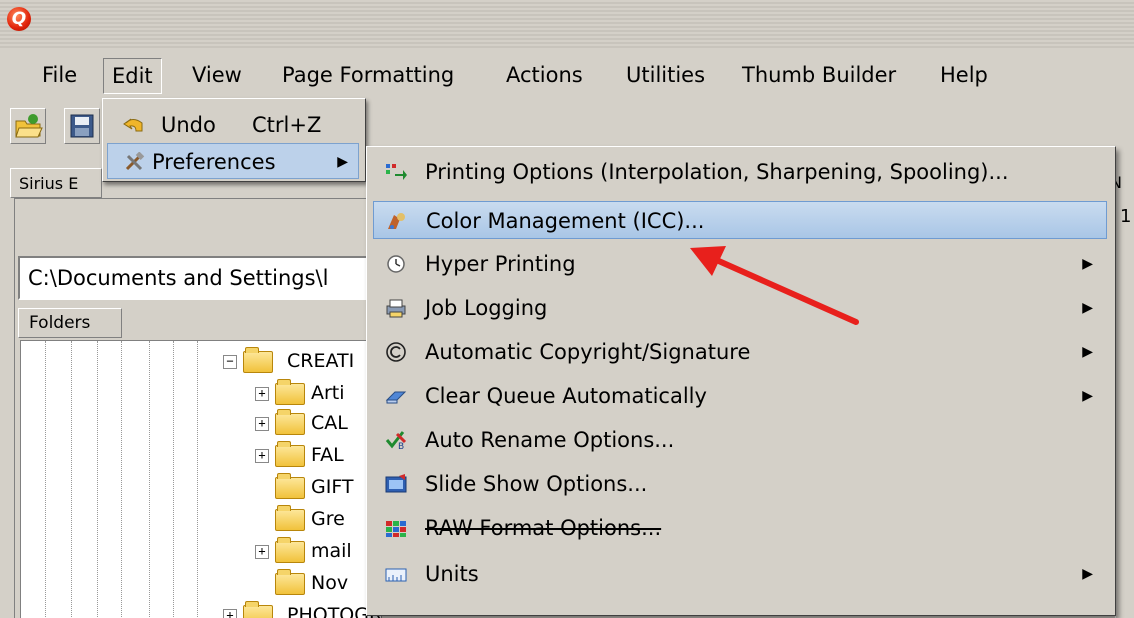  I want to click on preferences-label: Preferences, so click(214, 162).